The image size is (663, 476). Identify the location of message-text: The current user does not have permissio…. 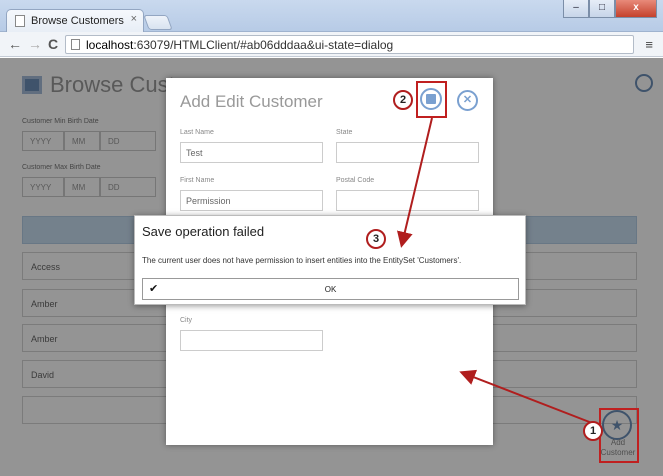
(302, 260).